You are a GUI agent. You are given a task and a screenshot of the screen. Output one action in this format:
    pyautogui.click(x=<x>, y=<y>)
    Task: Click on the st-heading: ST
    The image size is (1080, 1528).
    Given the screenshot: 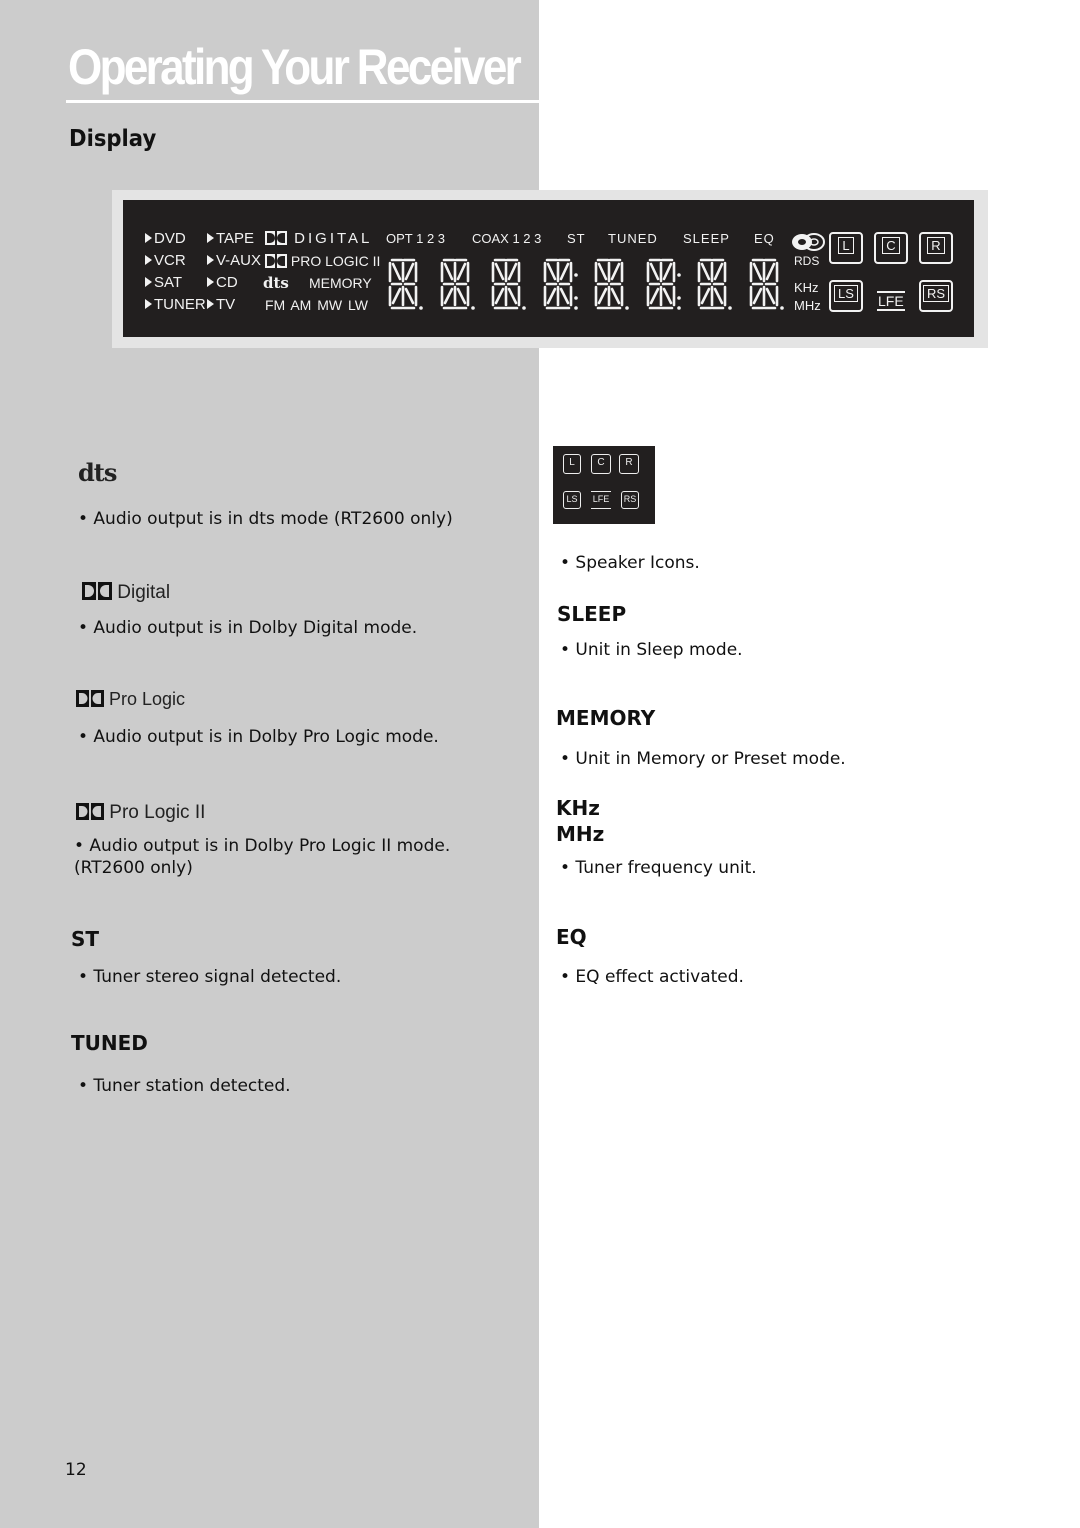 What is the action you would take?
    pyautogui.click(x=85, y=939)
    